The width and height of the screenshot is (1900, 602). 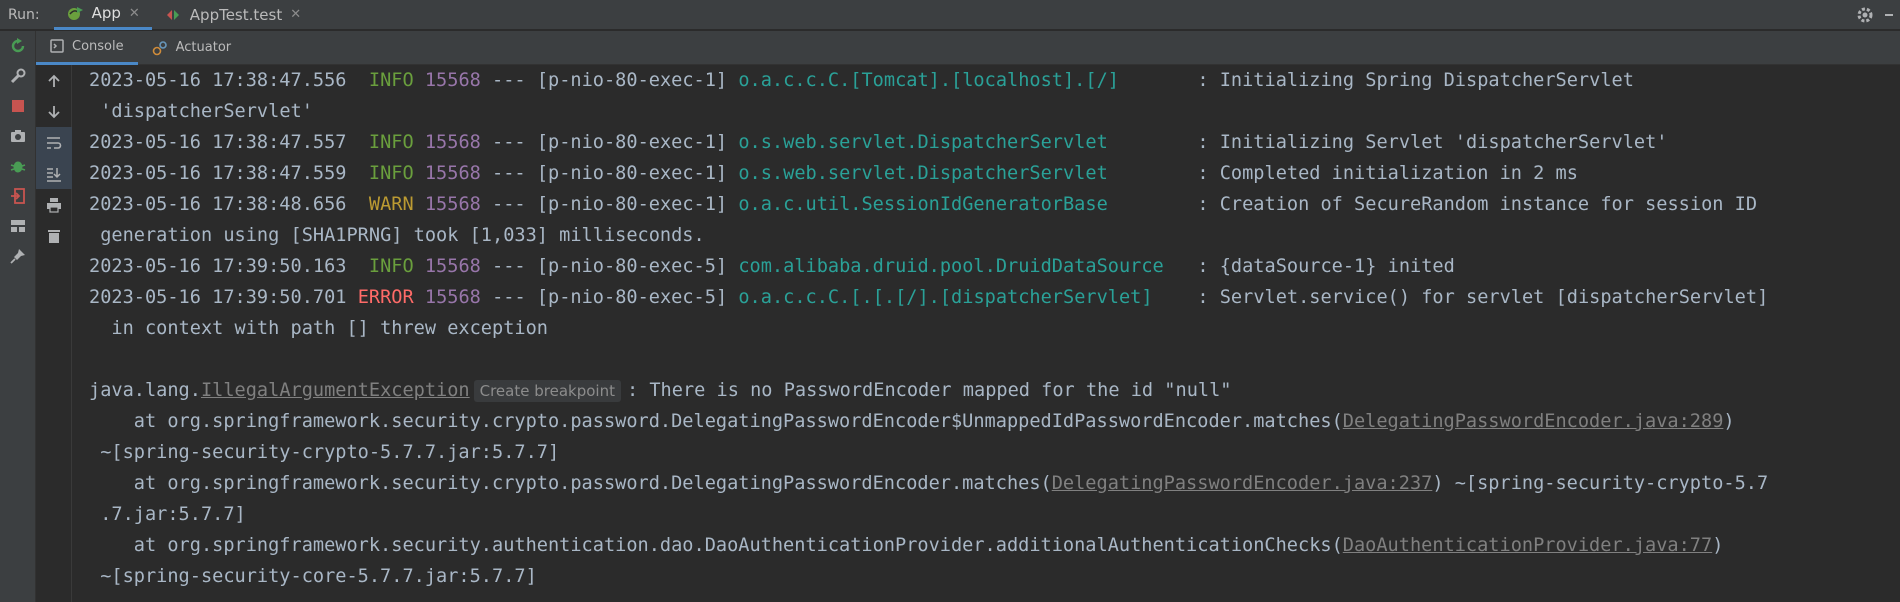 I want to click on layout-button, so click(x=18, y=226).